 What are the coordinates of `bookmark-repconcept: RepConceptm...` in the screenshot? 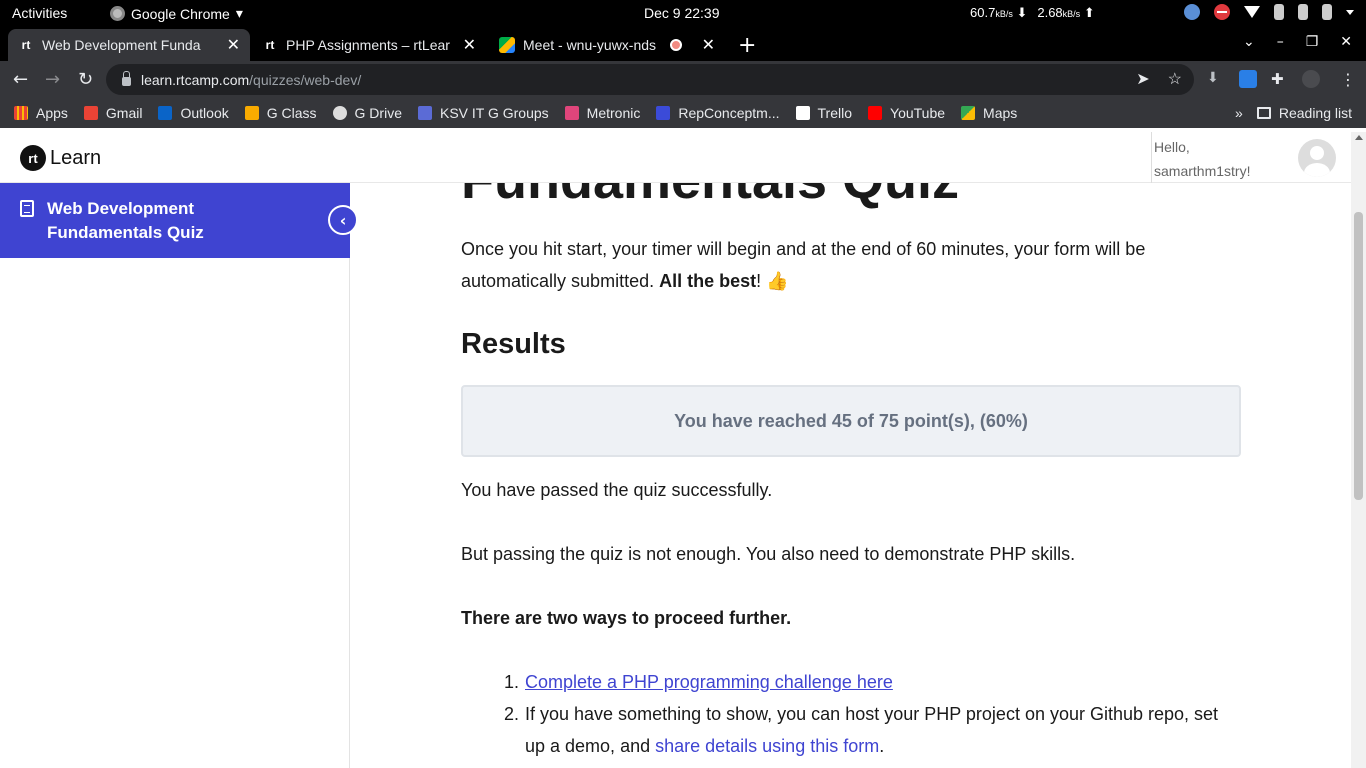 It's located at (718, 113).